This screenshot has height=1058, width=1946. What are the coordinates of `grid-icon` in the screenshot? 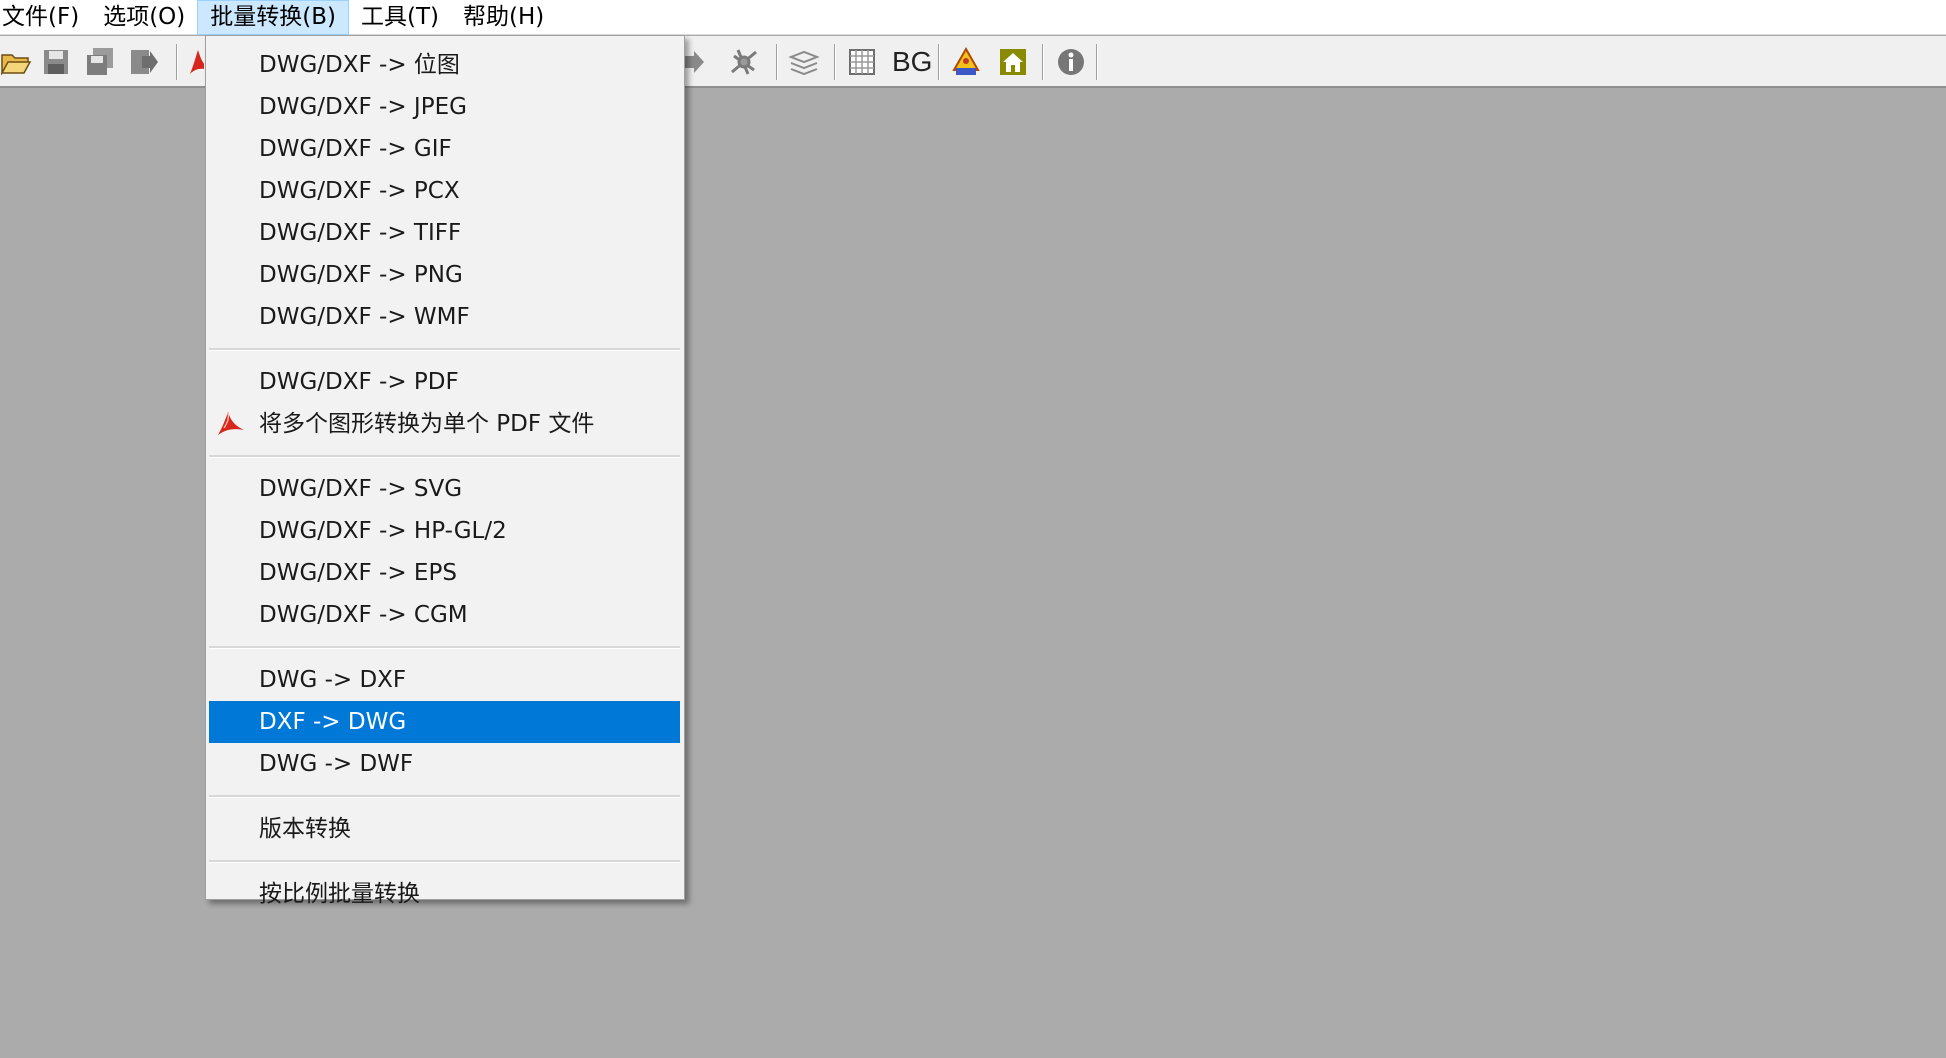 It's located at (862, 62).